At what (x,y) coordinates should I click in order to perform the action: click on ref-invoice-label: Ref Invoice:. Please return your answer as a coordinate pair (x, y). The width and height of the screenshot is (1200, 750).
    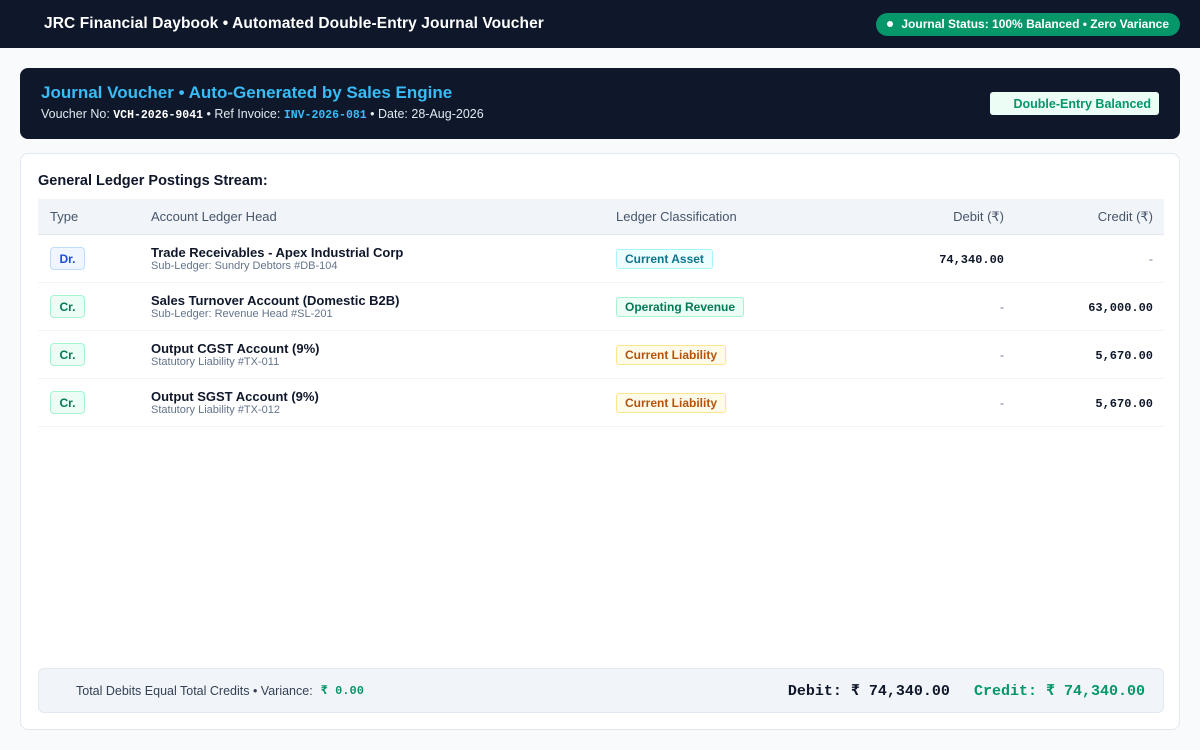
    Looking at the image, I should click on (247, 114).